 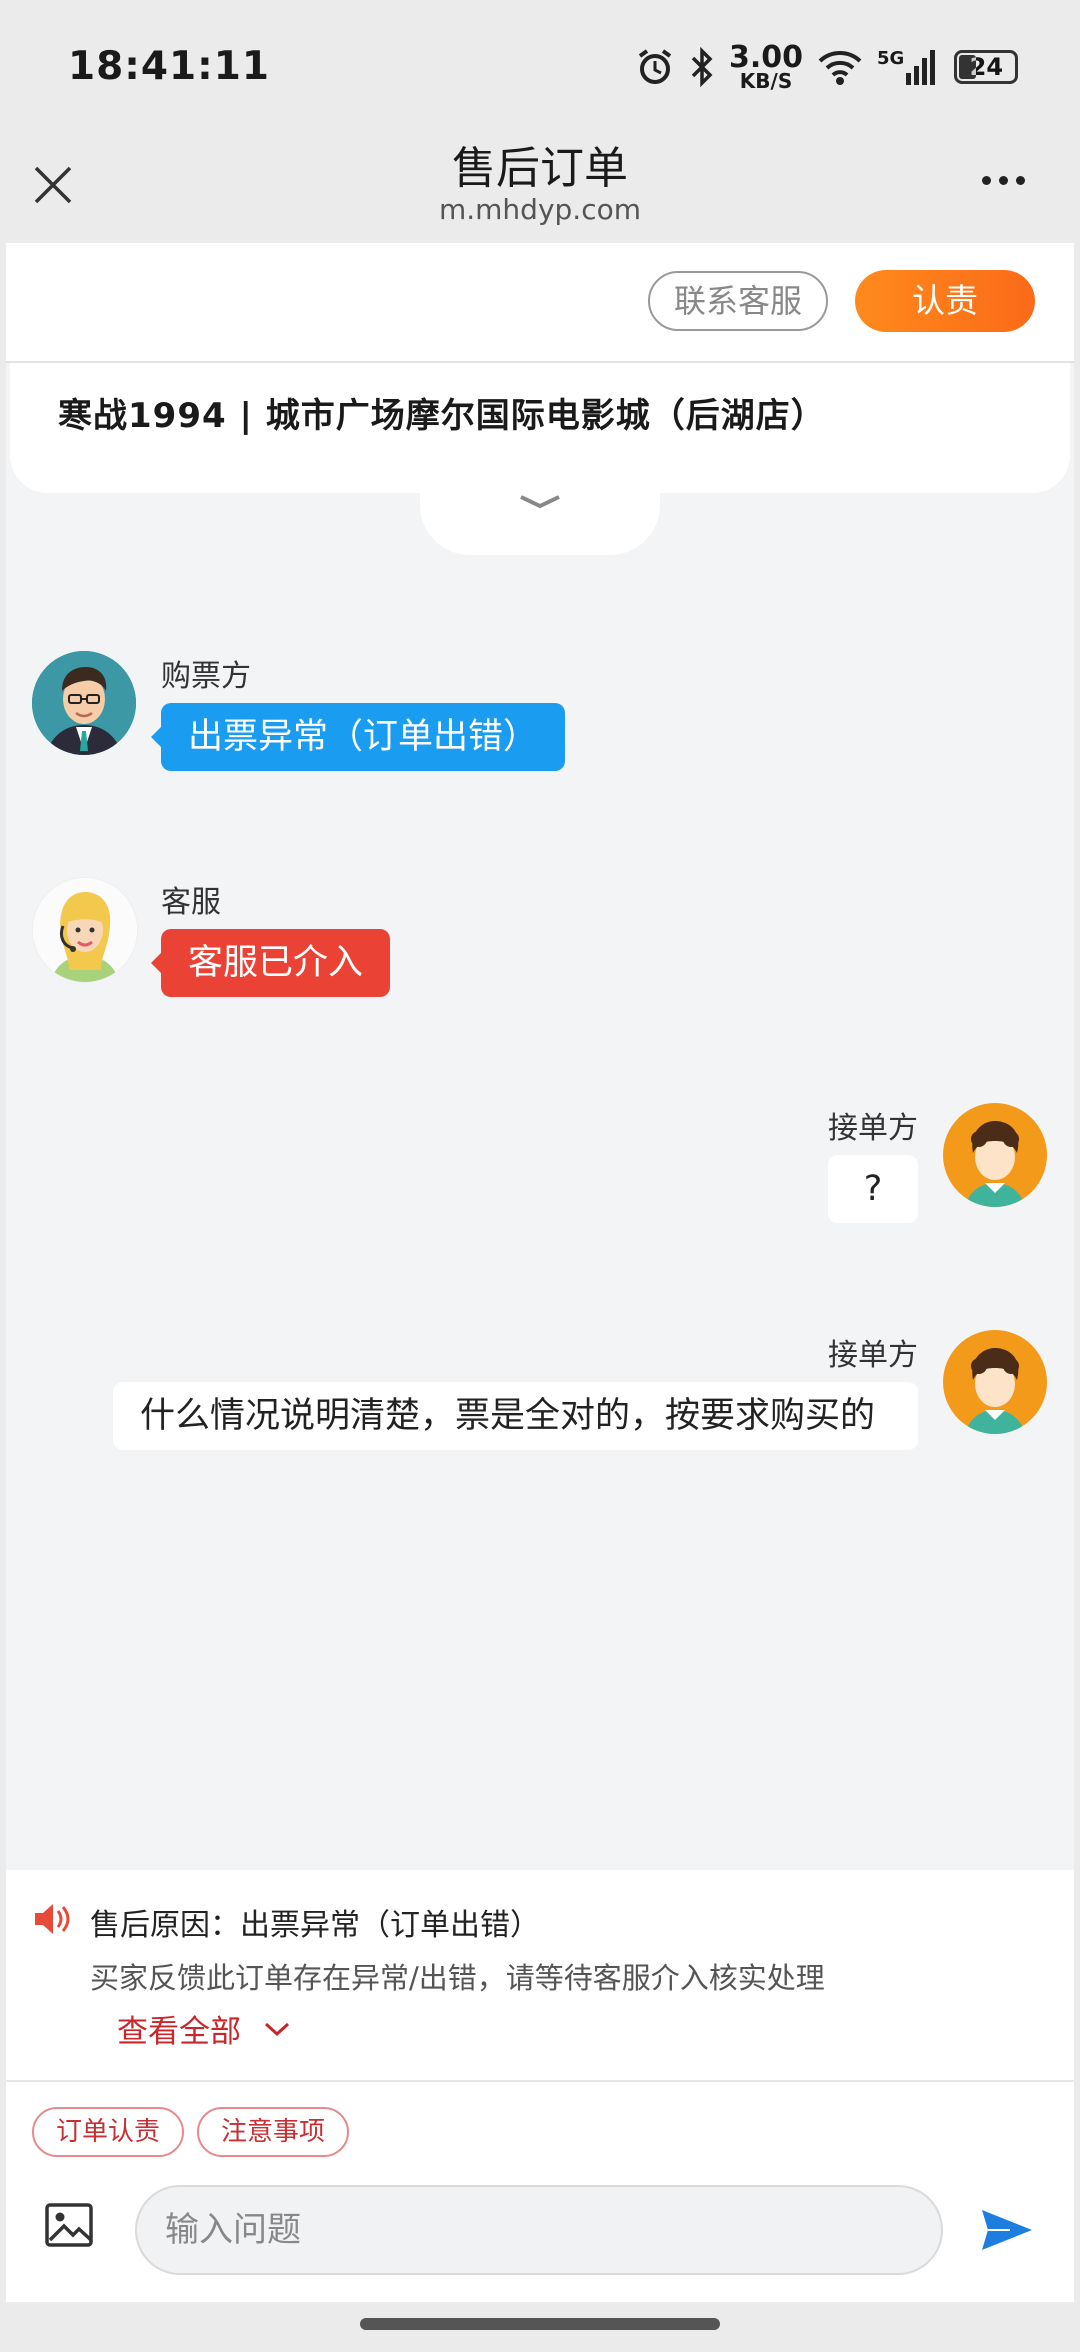 I want to click on send-icon, so click(x=1007, y=2230).